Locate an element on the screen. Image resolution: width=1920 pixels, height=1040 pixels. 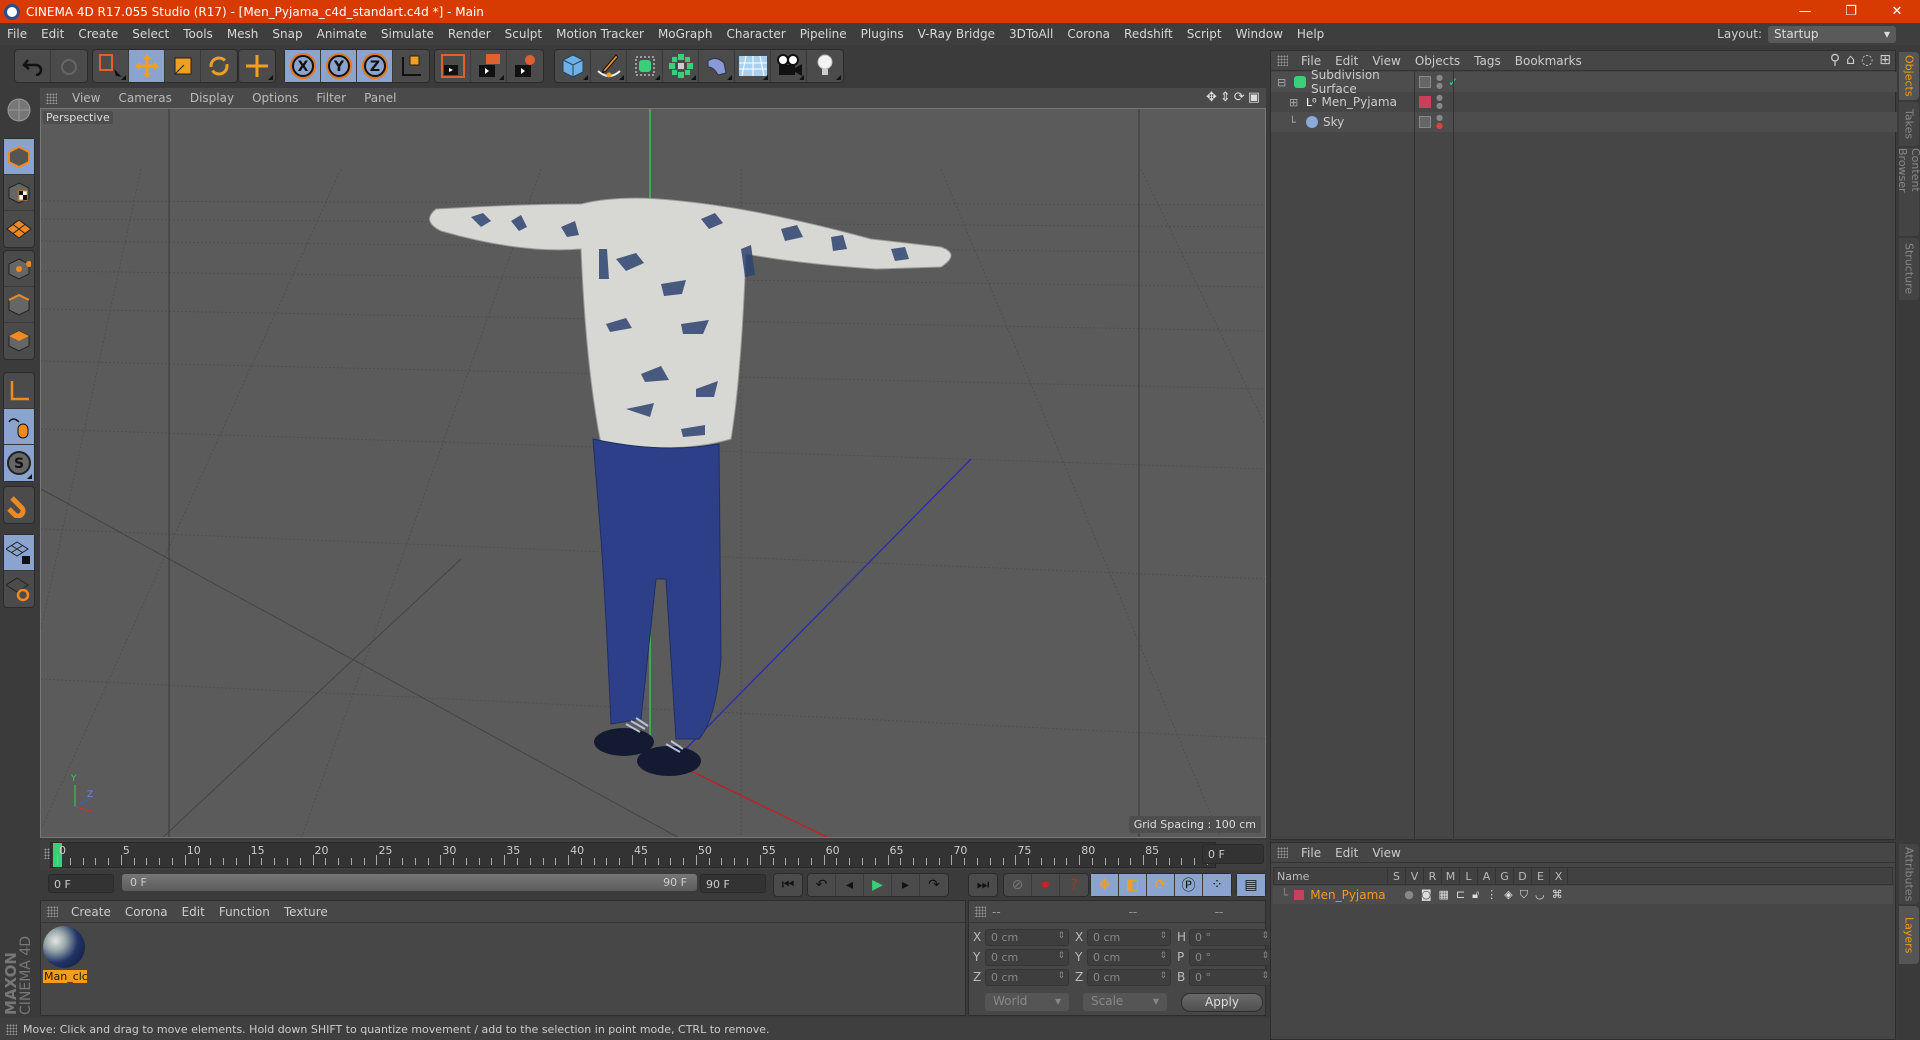
layer-color-swatch is located at coordinates (1299, 895).